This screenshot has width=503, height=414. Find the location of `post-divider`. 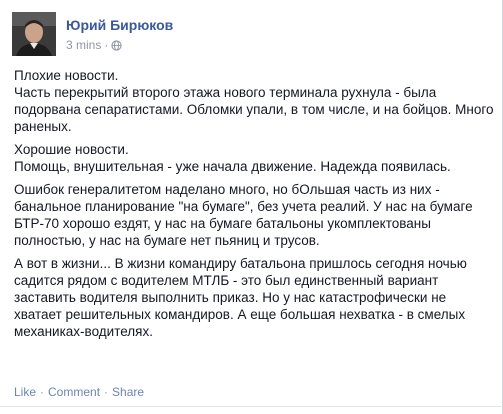

post-divider is located at coordinates (251, 406).